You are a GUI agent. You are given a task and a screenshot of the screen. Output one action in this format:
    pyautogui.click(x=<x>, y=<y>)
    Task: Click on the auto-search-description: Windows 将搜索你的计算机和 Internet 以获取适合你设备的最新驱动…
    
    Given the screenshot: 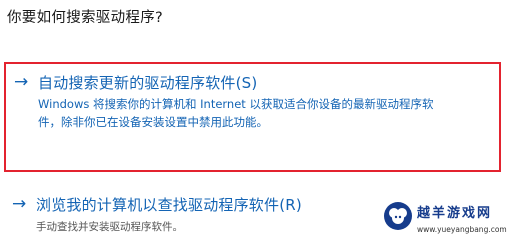 What is the action you would take?
    pyautogui.click(x=235, y=113)
    